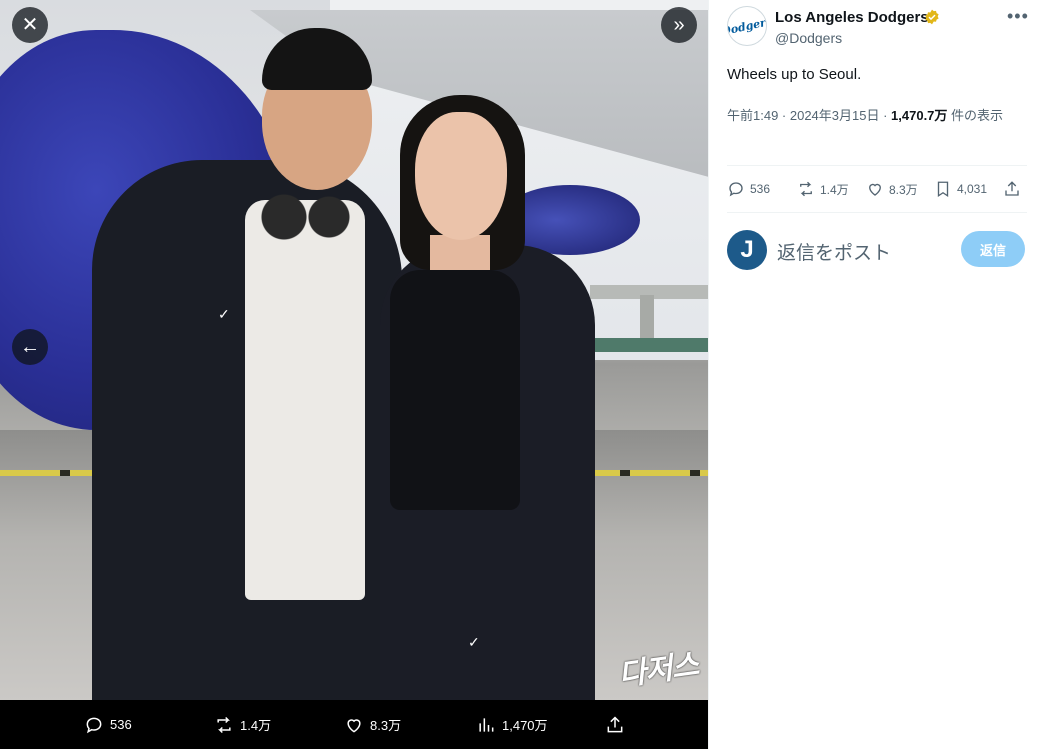 This screenshot has width=1044, height=749. I want to click on tweet-meta: 午前1:49 · 2024年3月15日 · 1,470.7万 件の表示, so click(877, 116).